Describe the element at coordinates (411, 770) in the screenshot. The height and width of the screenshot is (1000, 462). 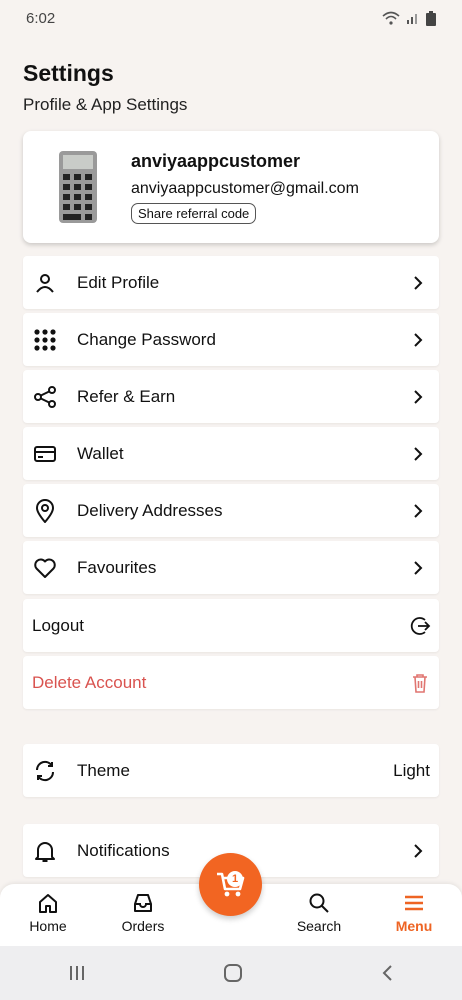
I see `theme-value: Light` at that location.